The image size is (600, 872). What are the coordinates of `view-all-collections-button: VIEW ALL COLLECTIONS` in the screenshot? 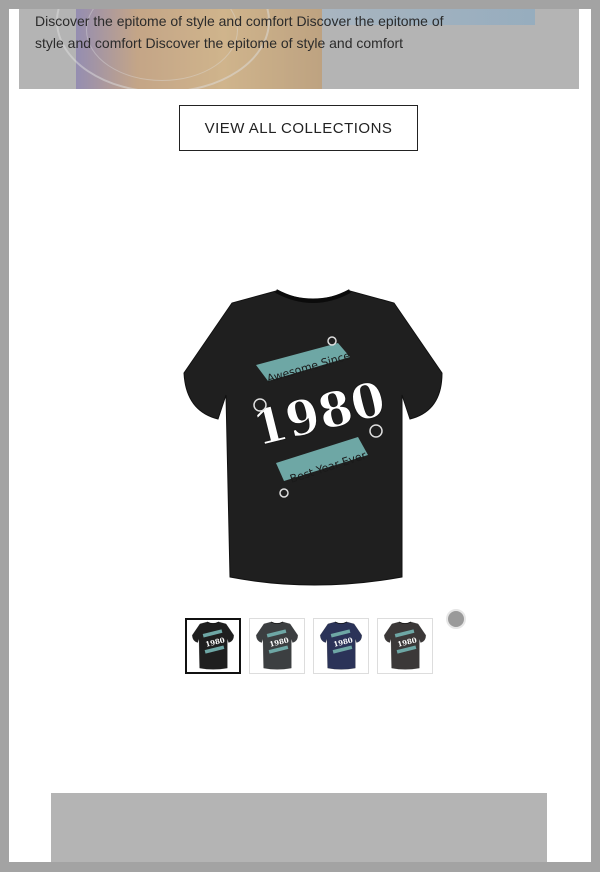 It's located at (298, 128).